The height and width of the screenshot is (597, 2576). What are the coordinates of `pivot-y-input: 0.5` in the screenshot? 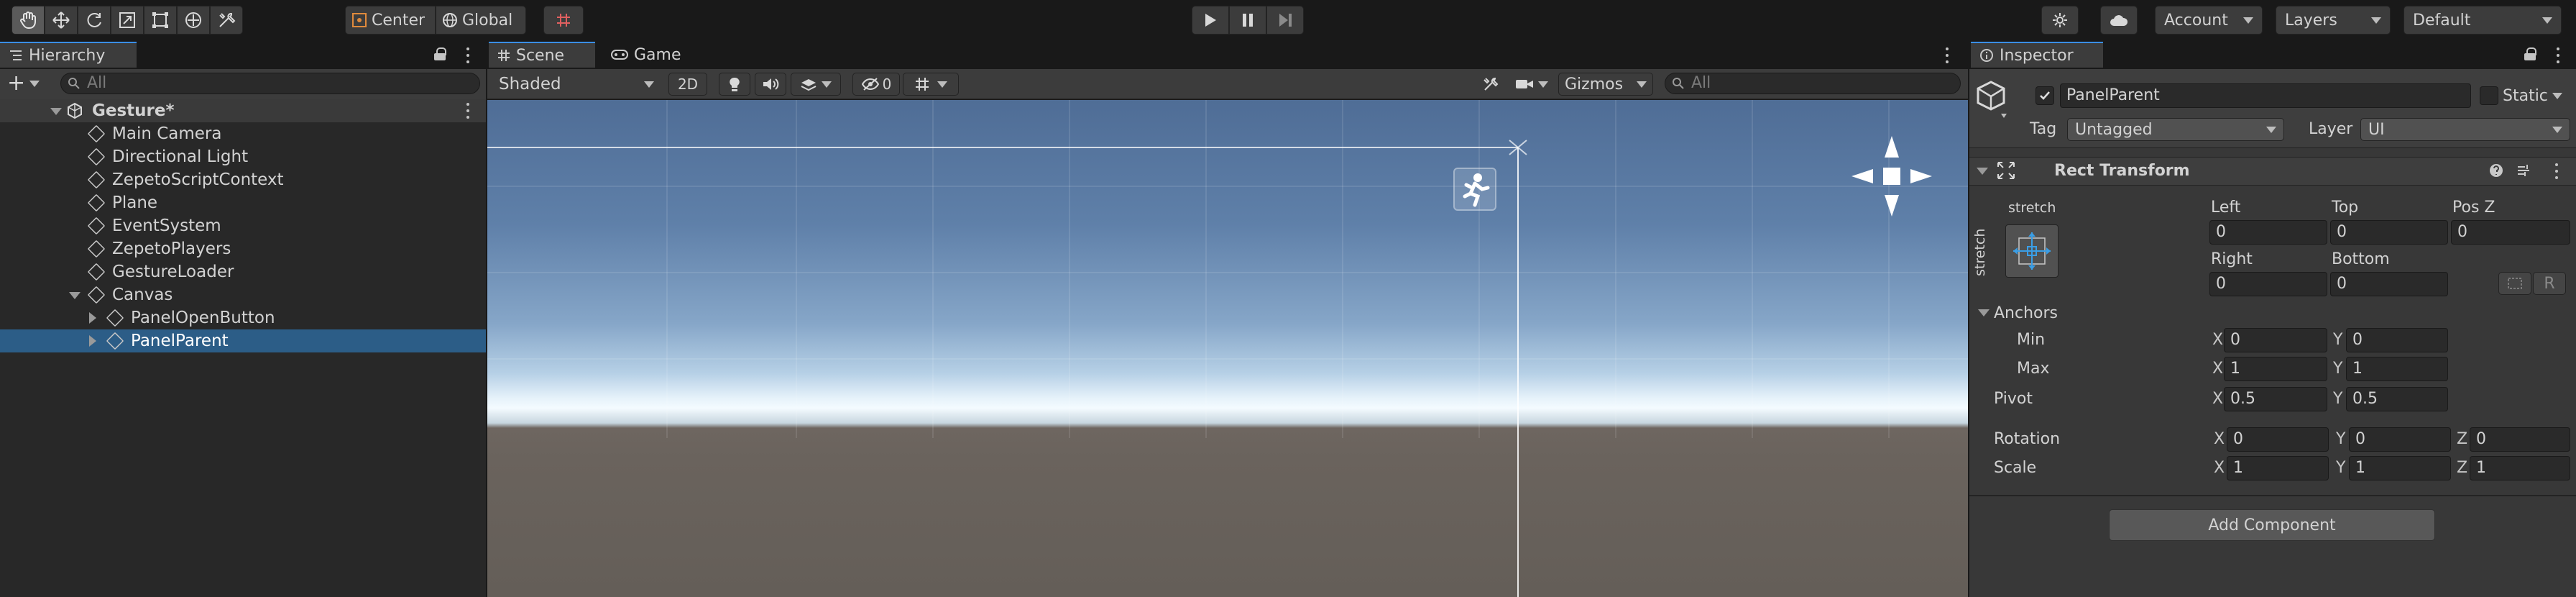 It's located at (2397, 399).